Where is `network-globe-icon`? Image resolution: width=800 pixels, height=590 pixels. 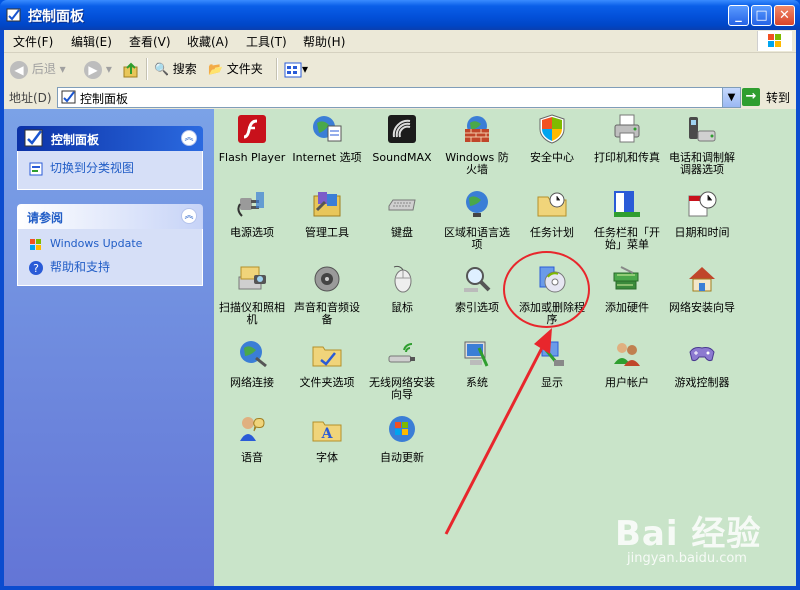 network-globe-icon is located at coordinates (253, 354).